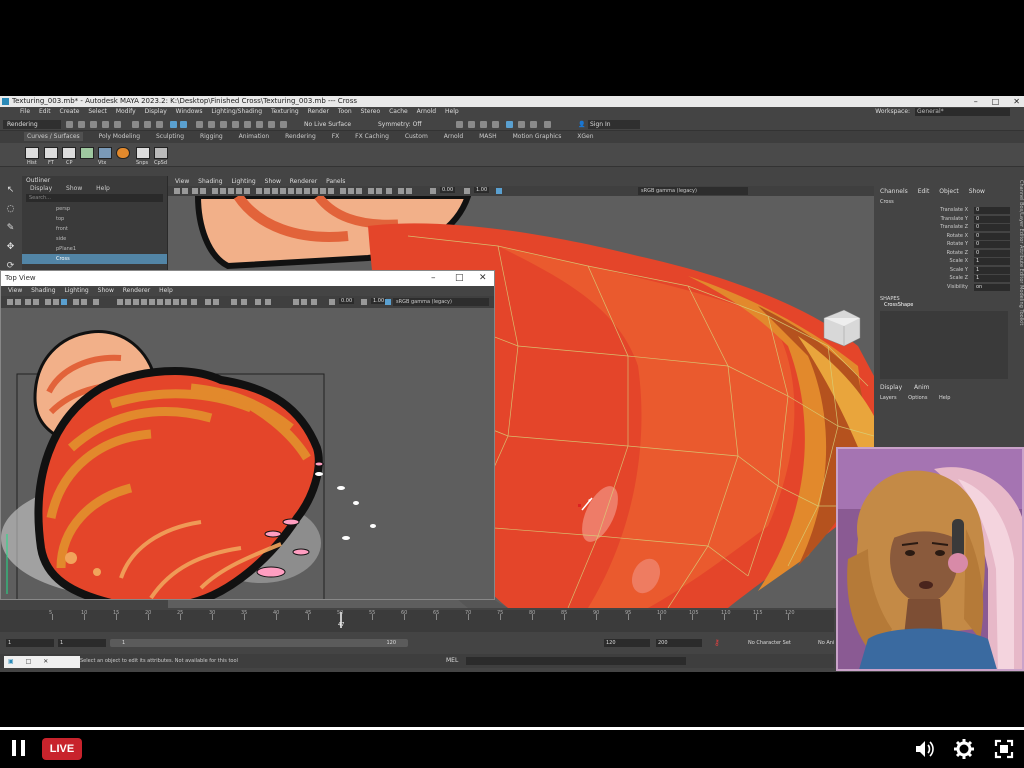 This screenshot has width=1024, height=768. I want to click on grid-toggle-icon, so click(203, 191).